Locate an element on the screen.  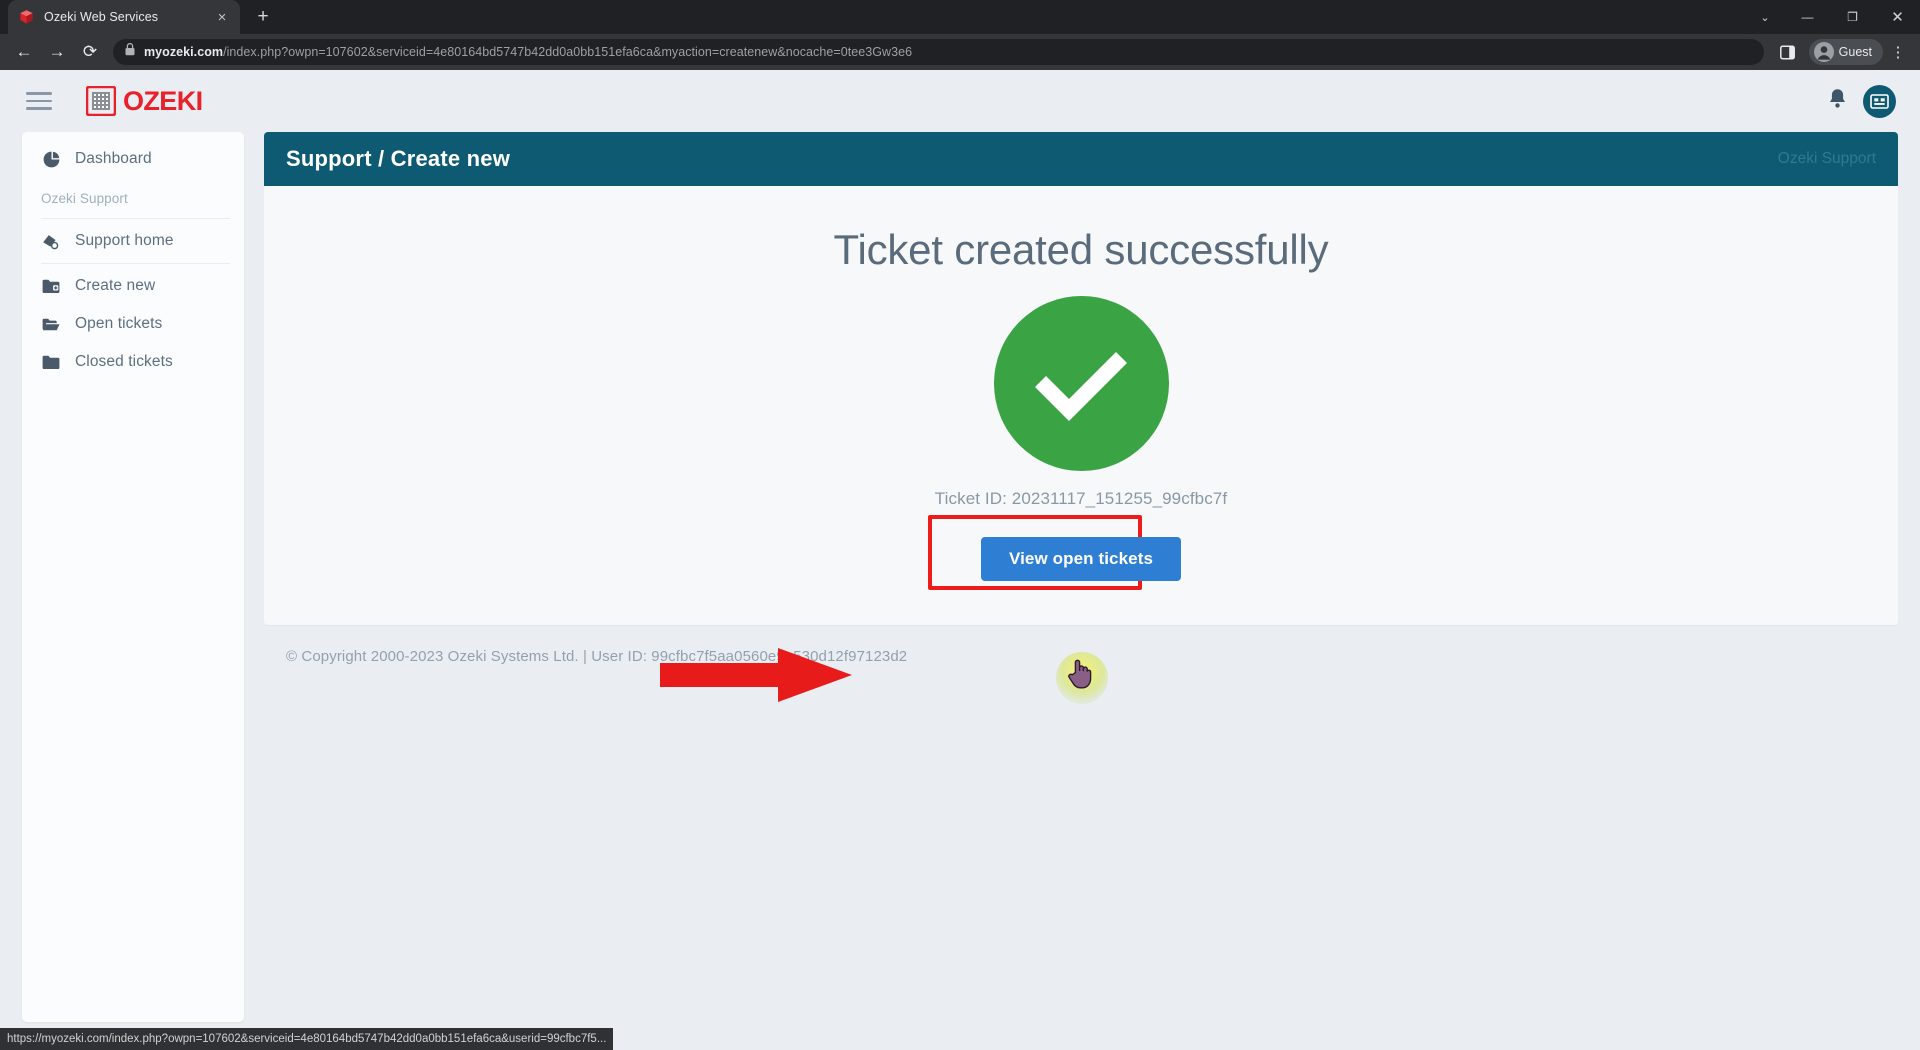
folder-open-icon is located at coordinates (51, 324).